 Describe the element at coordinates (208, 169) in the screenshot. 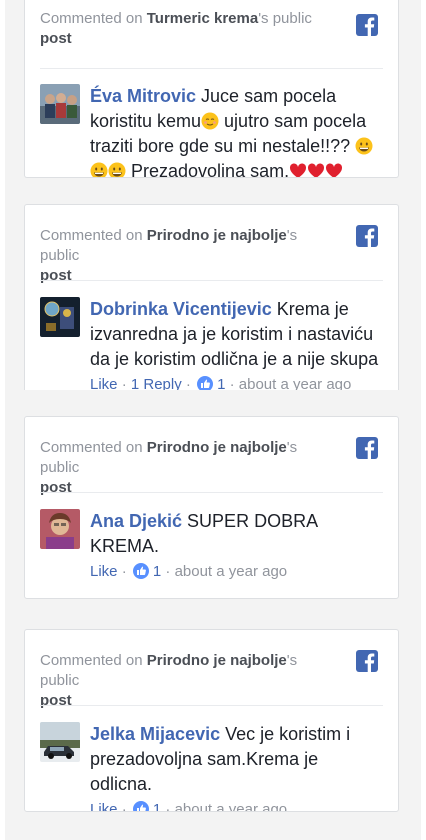

I see `comment-text-part: Prezadovoljna sam.` at that location.